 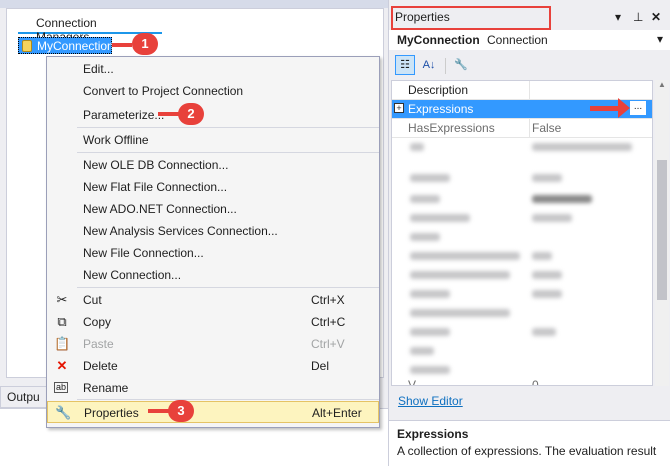 I want to click on object-name: MyConnection, so click(x=438, y=40).